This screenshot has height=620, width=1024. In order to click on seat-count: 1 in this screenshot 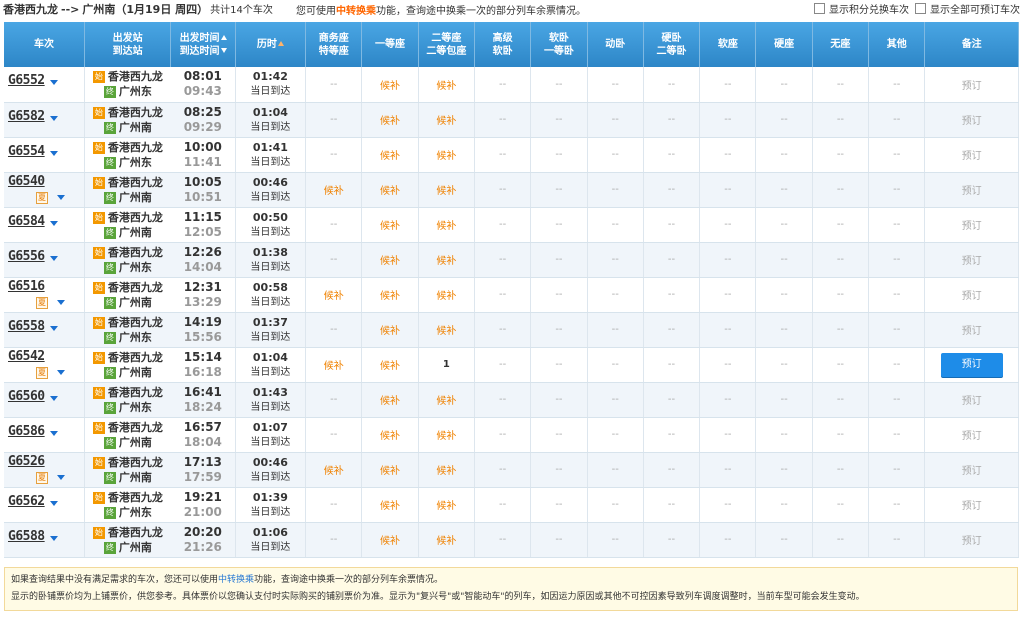, I will do `click(446, 364)`.